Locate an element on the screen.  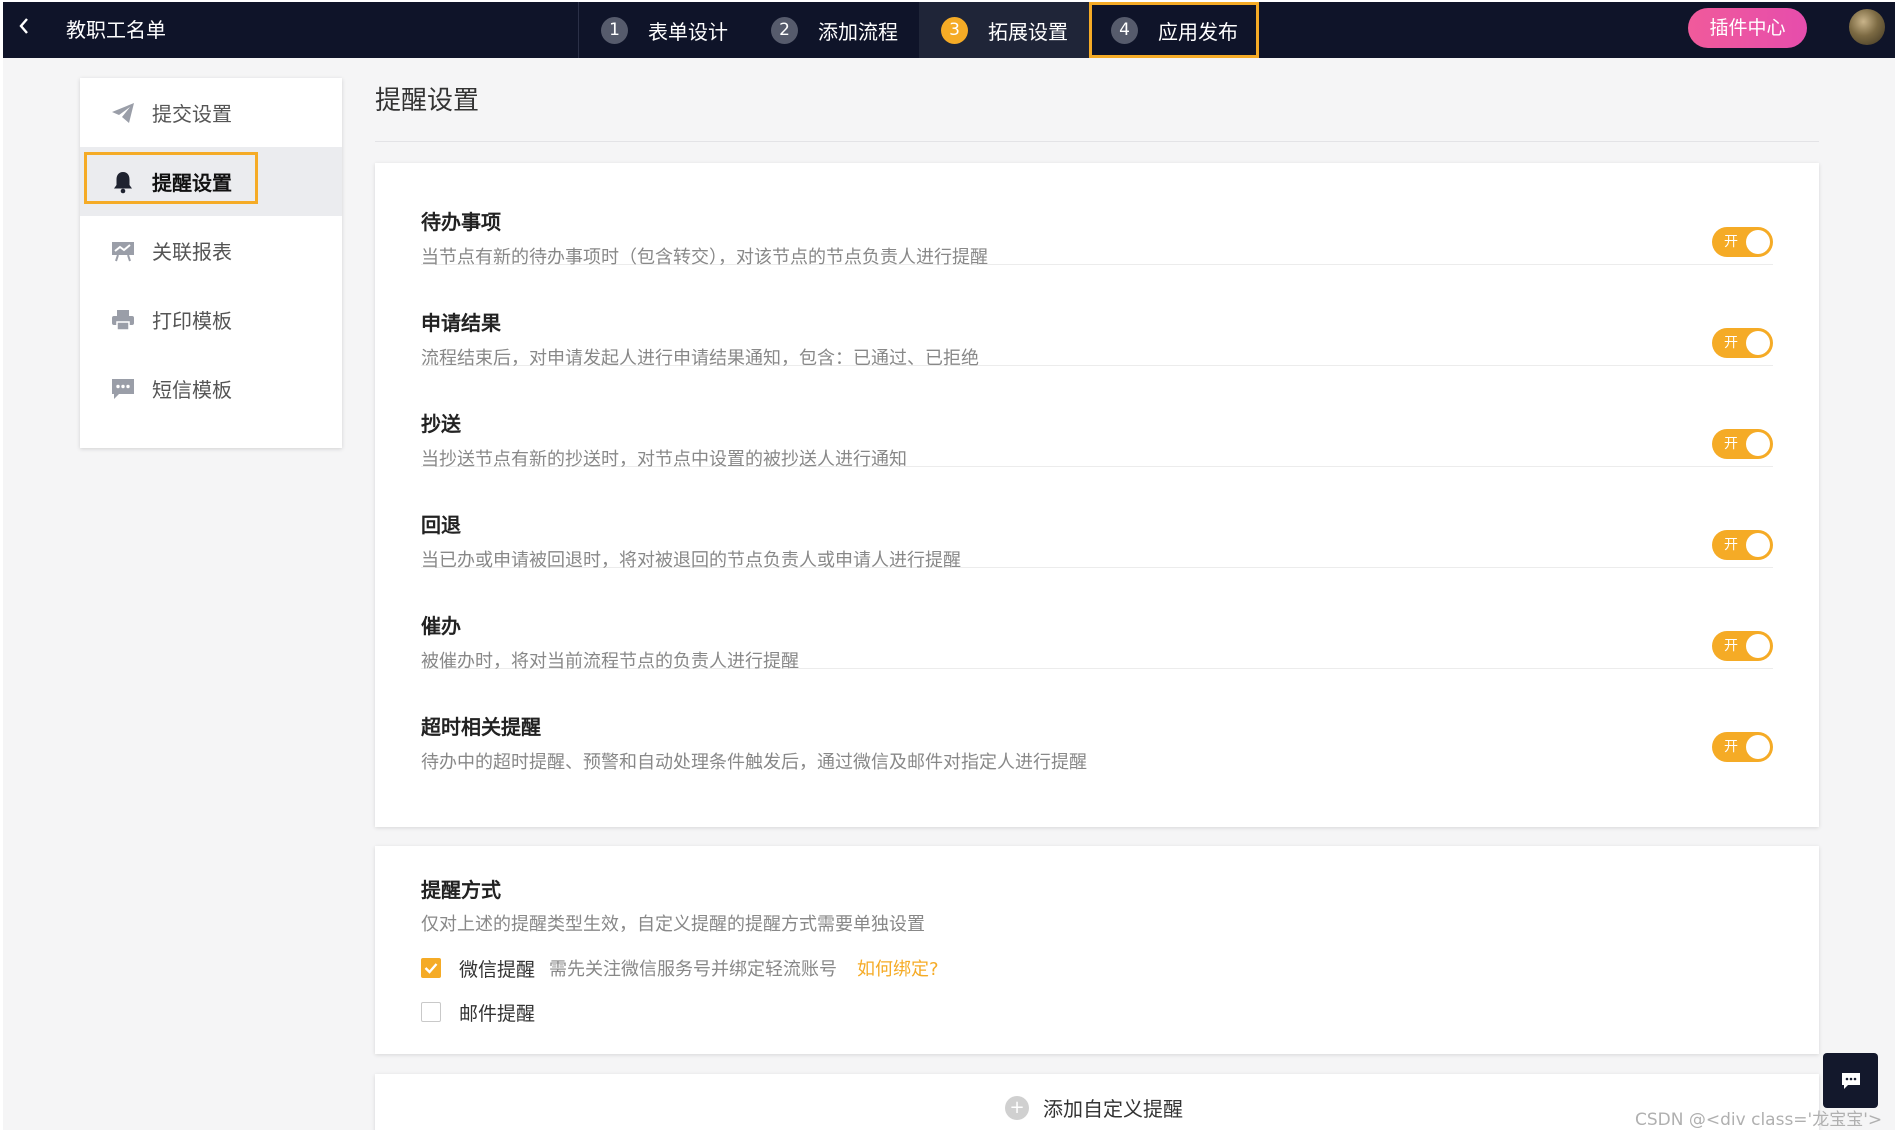
chevron-left-icon is located at coordinates (23, 26).